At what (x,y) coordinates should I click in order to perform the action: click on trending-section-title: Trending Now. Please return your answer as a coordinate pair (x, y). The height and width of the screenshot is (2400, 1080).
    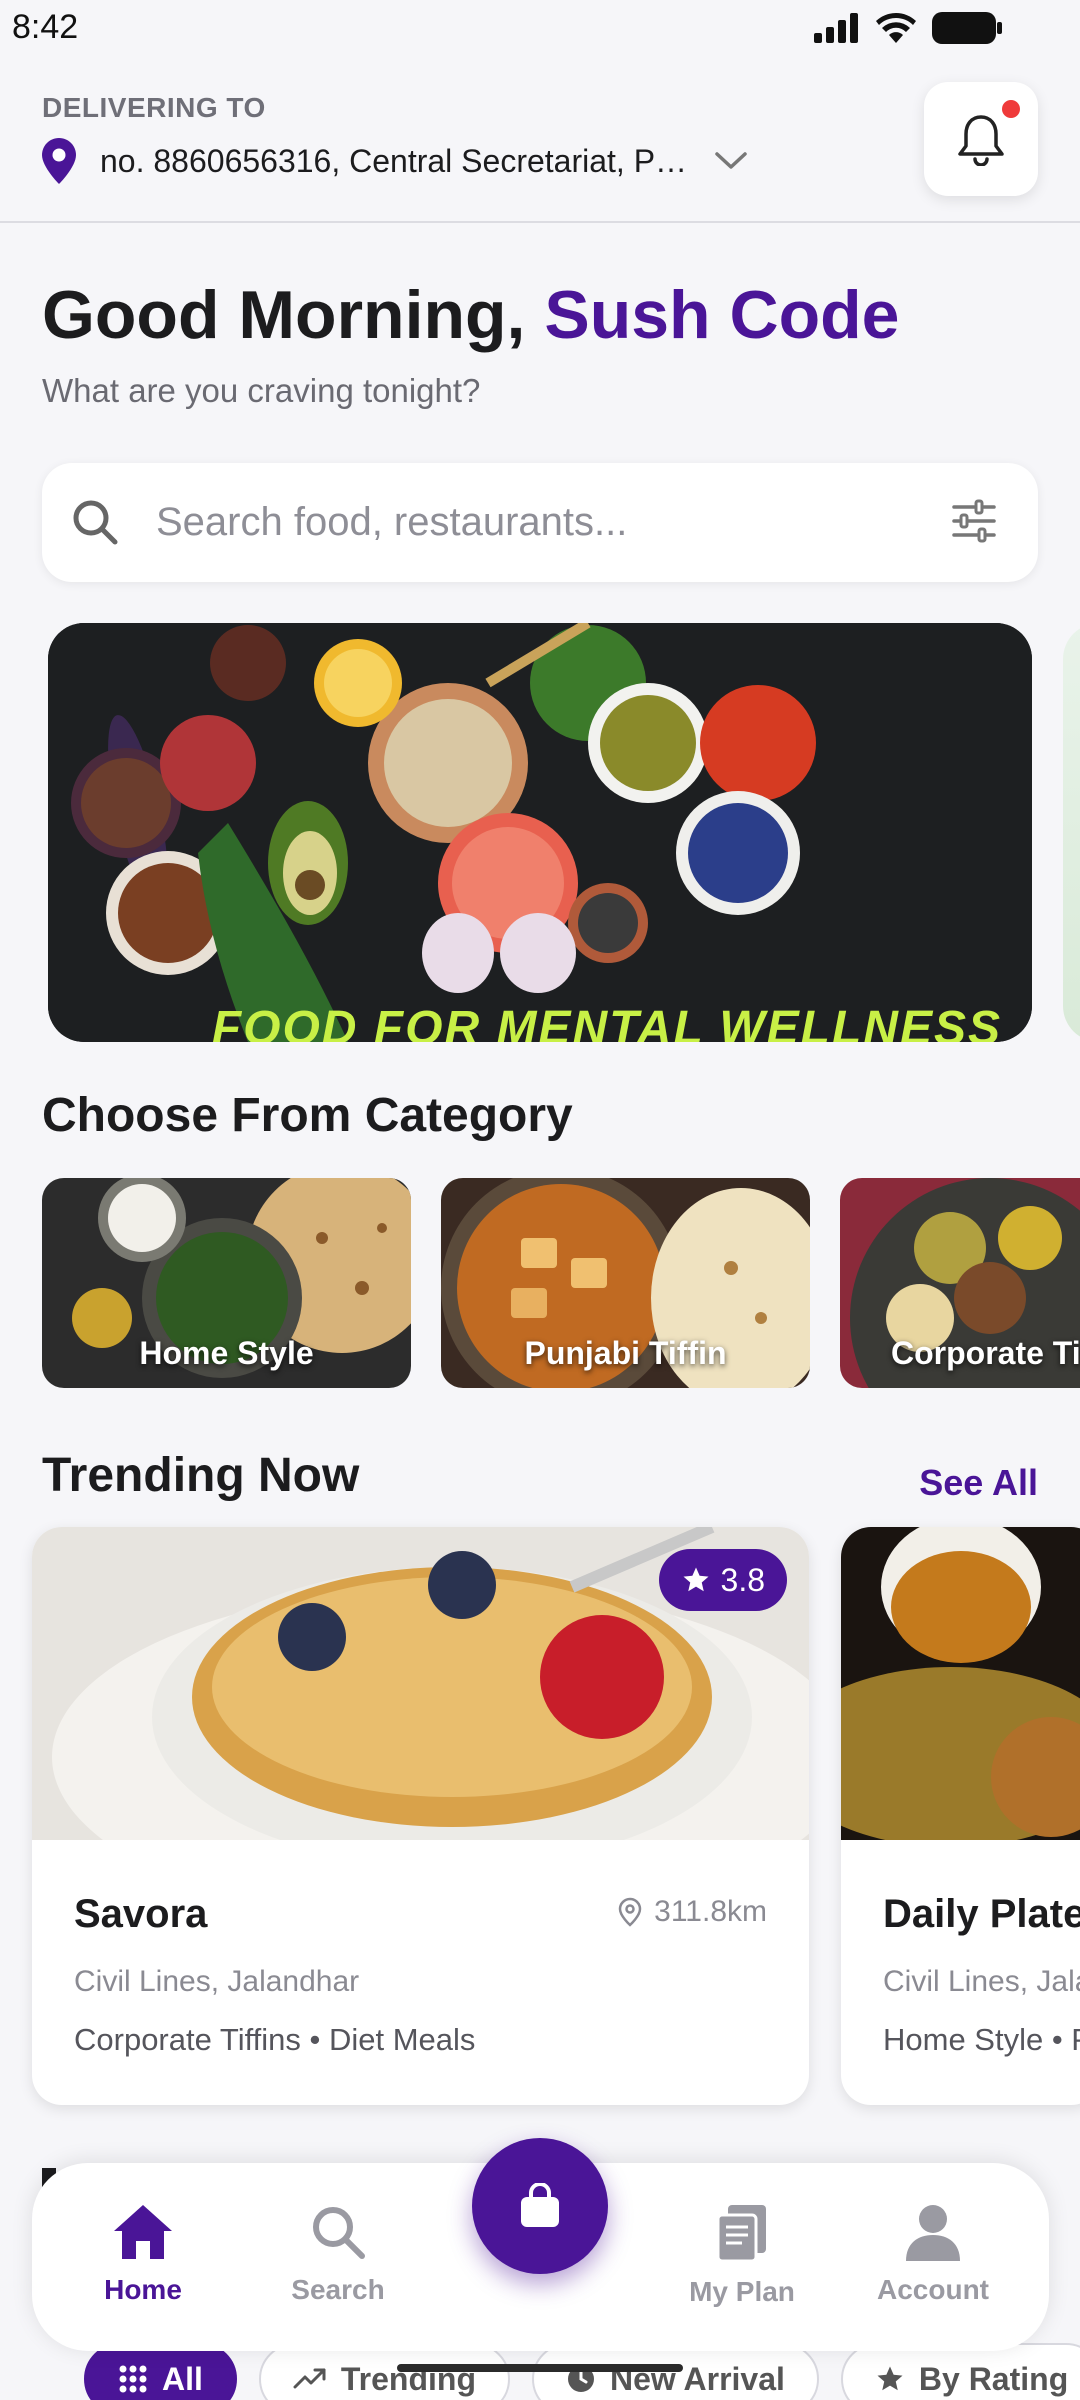
    Looking at the image, I should click on (201, 1475).